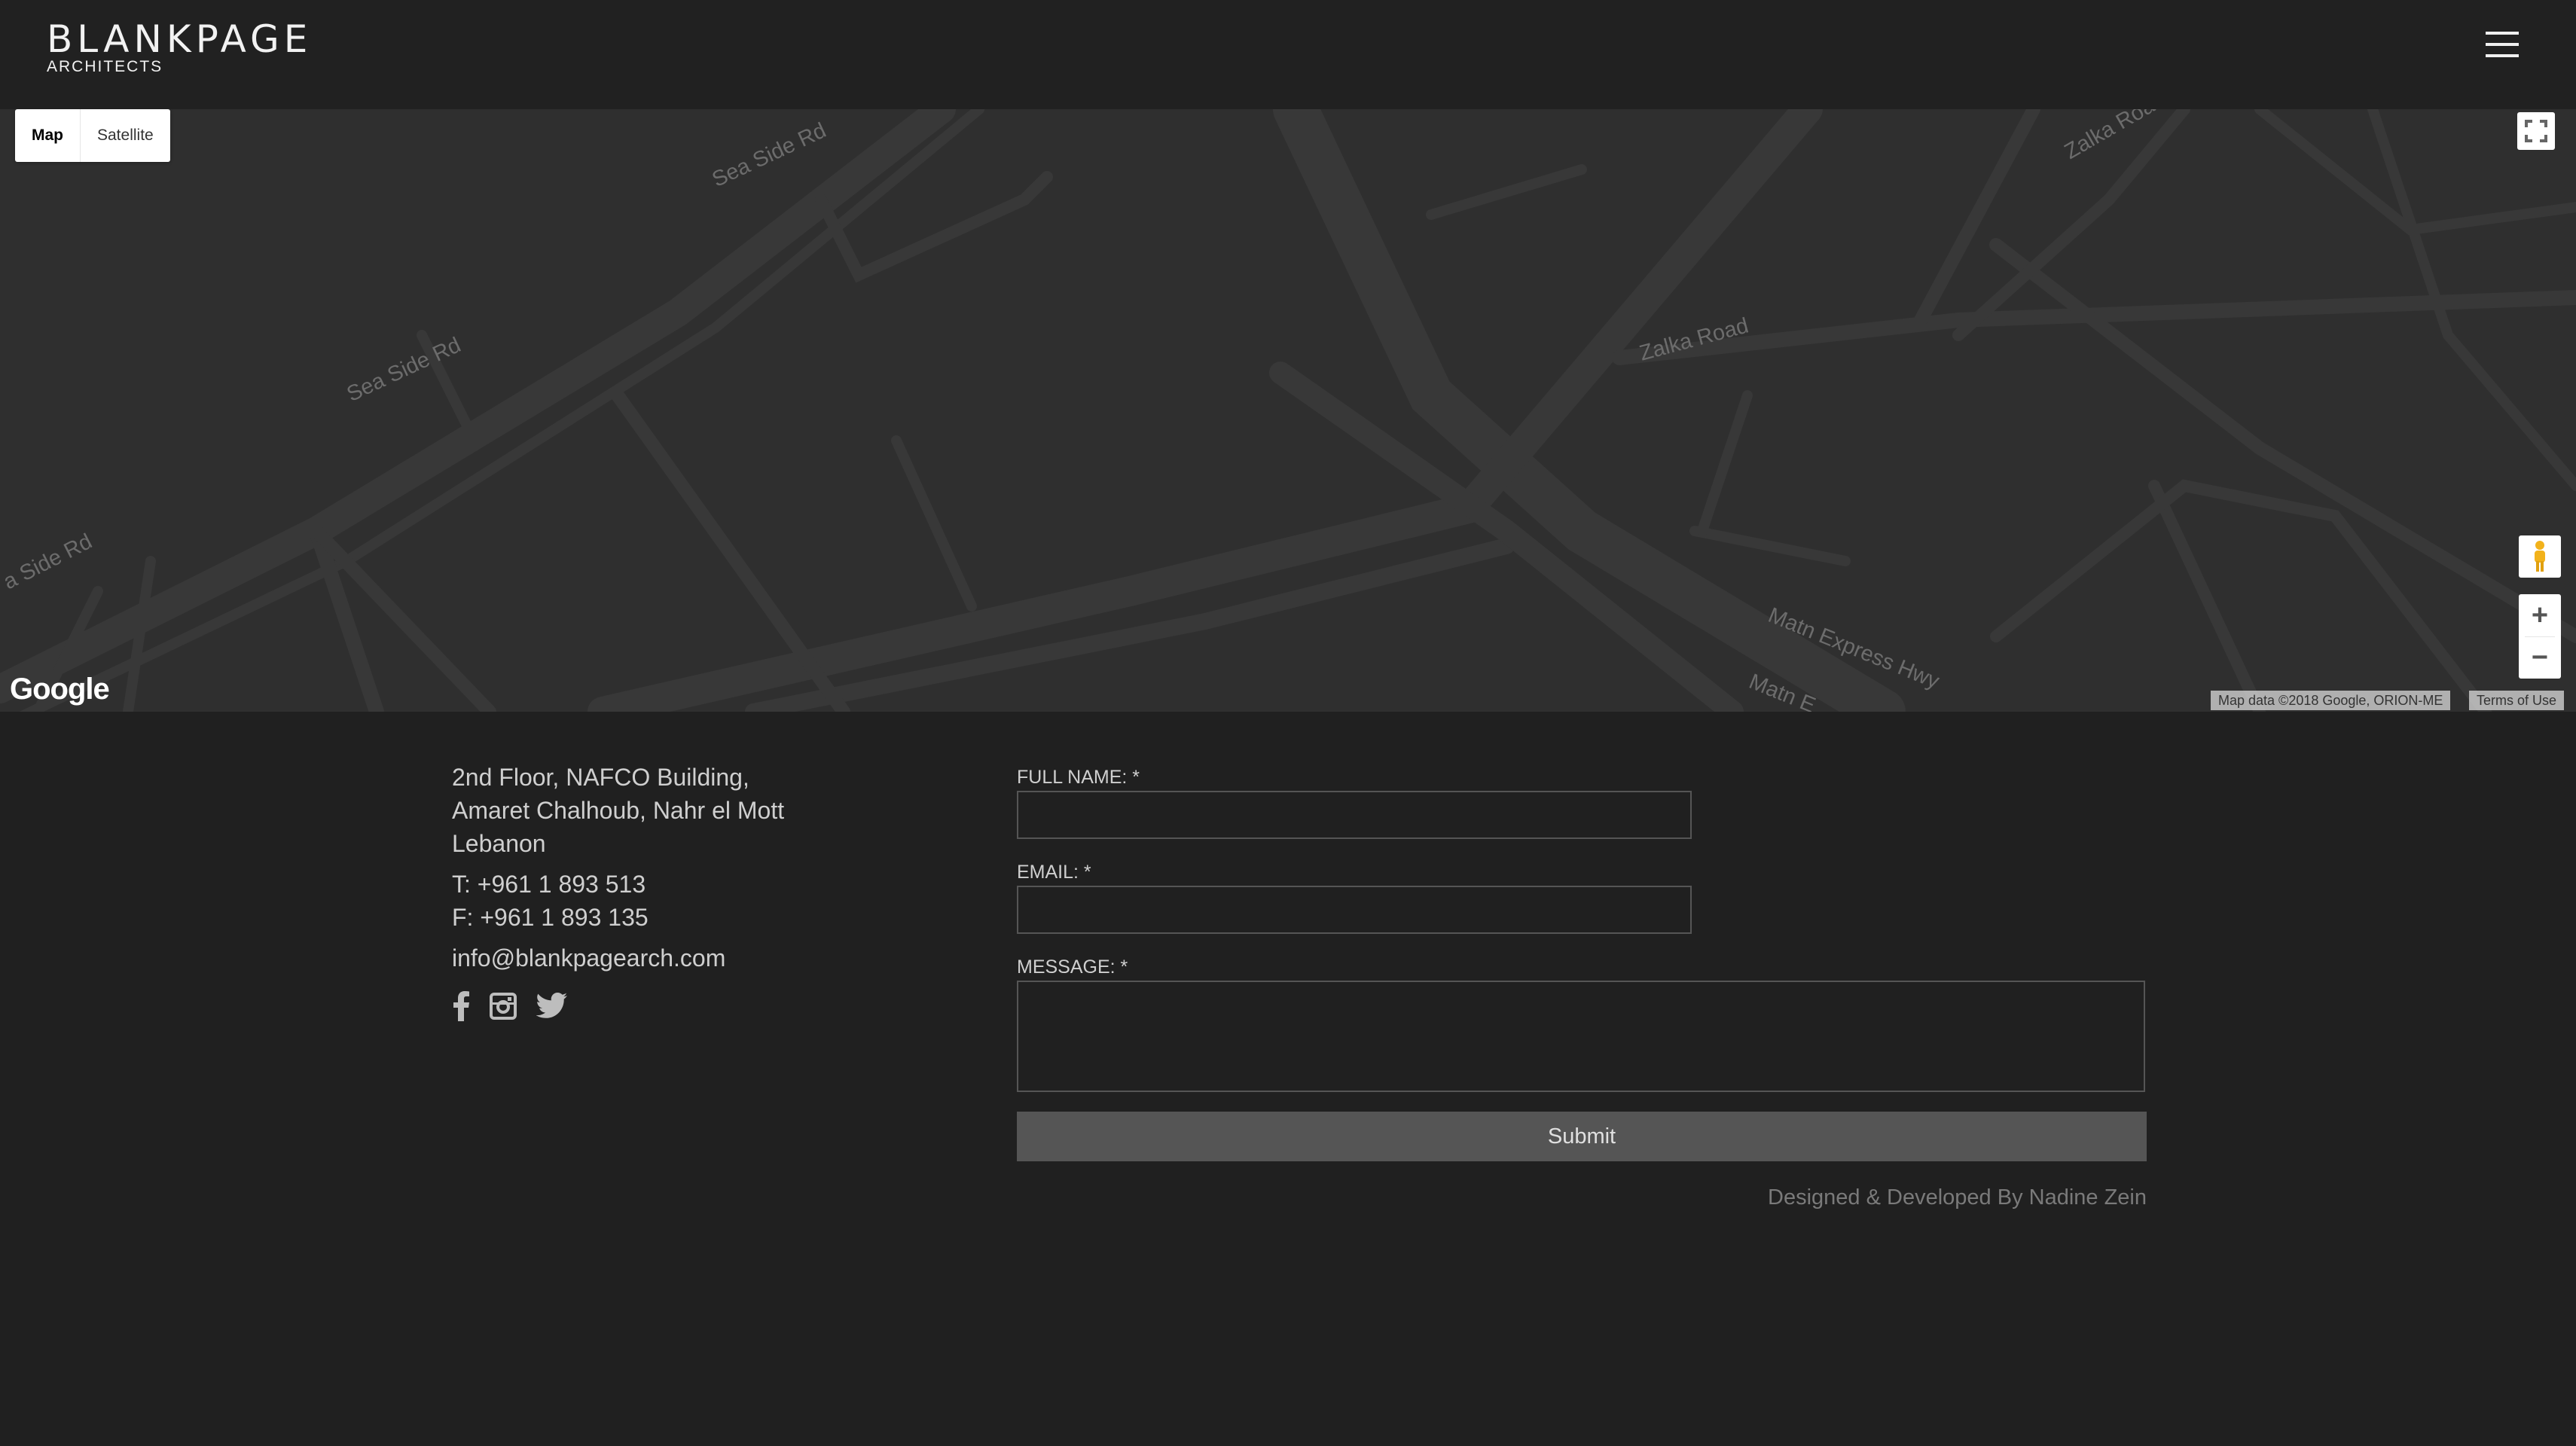  I want to click on map-attribution: Map data ©2018 Google, ORION-ME, so click(2331, 700).